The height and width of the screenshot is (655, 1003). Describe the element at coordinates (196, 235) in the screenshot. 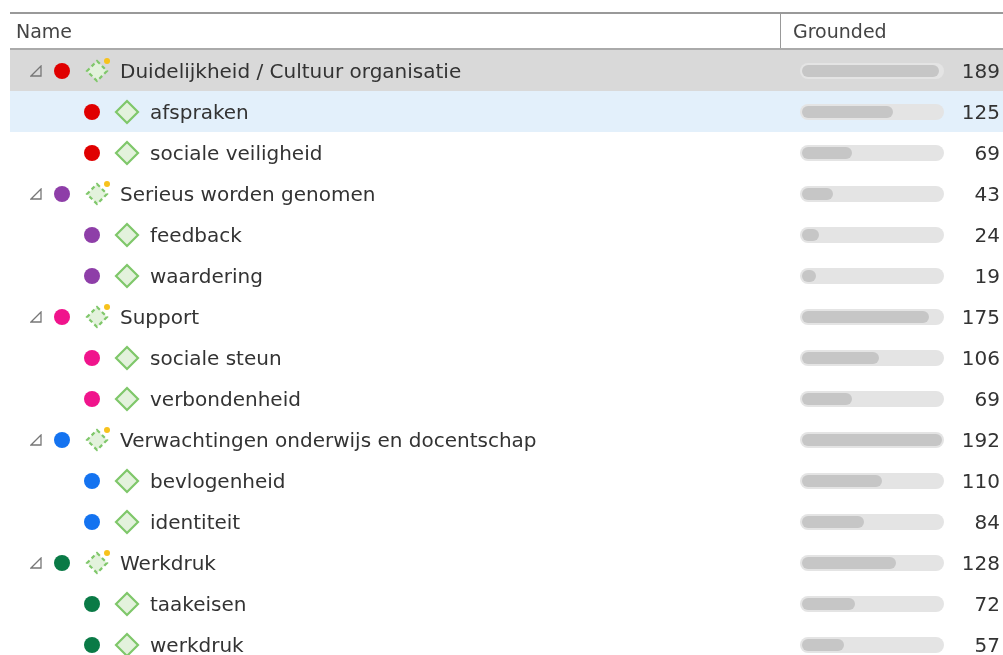

I see `code-name: feedback` at that location.